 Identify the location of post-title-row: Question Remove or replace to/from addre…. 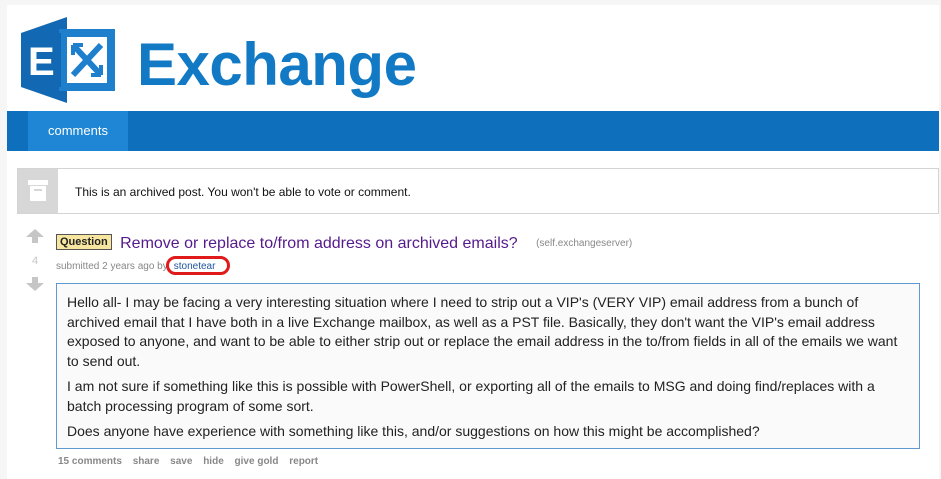
(344, 243).